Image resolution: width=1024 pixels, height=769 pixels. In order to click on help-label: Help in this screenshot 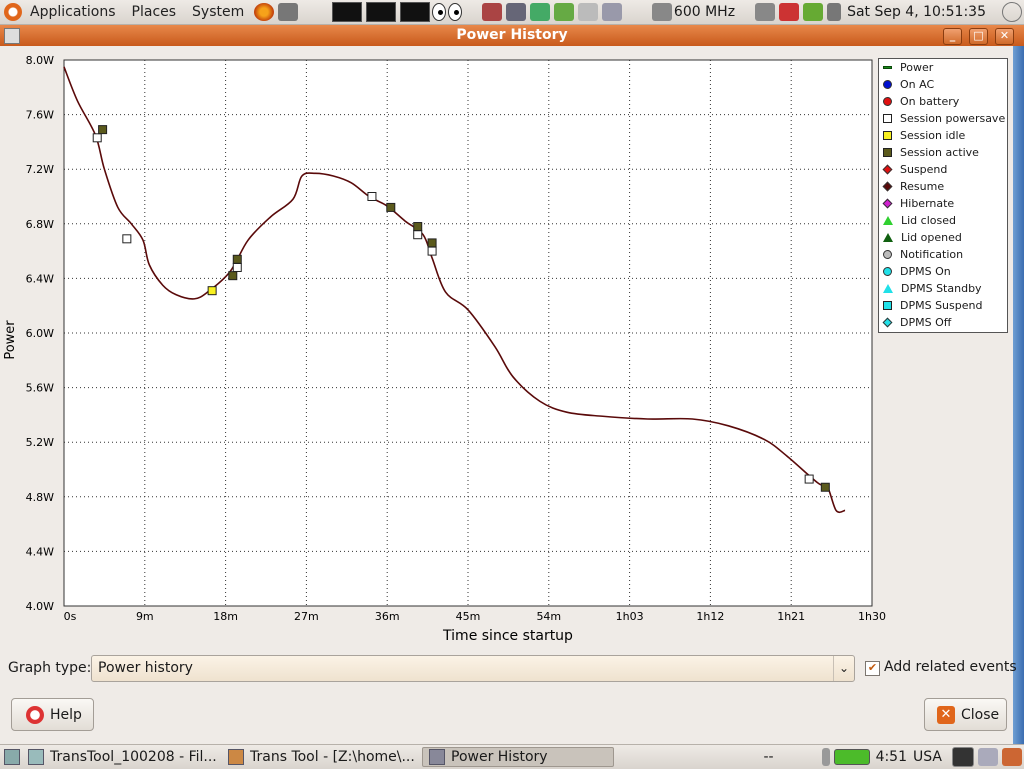, I will do `click(66, 714)`.